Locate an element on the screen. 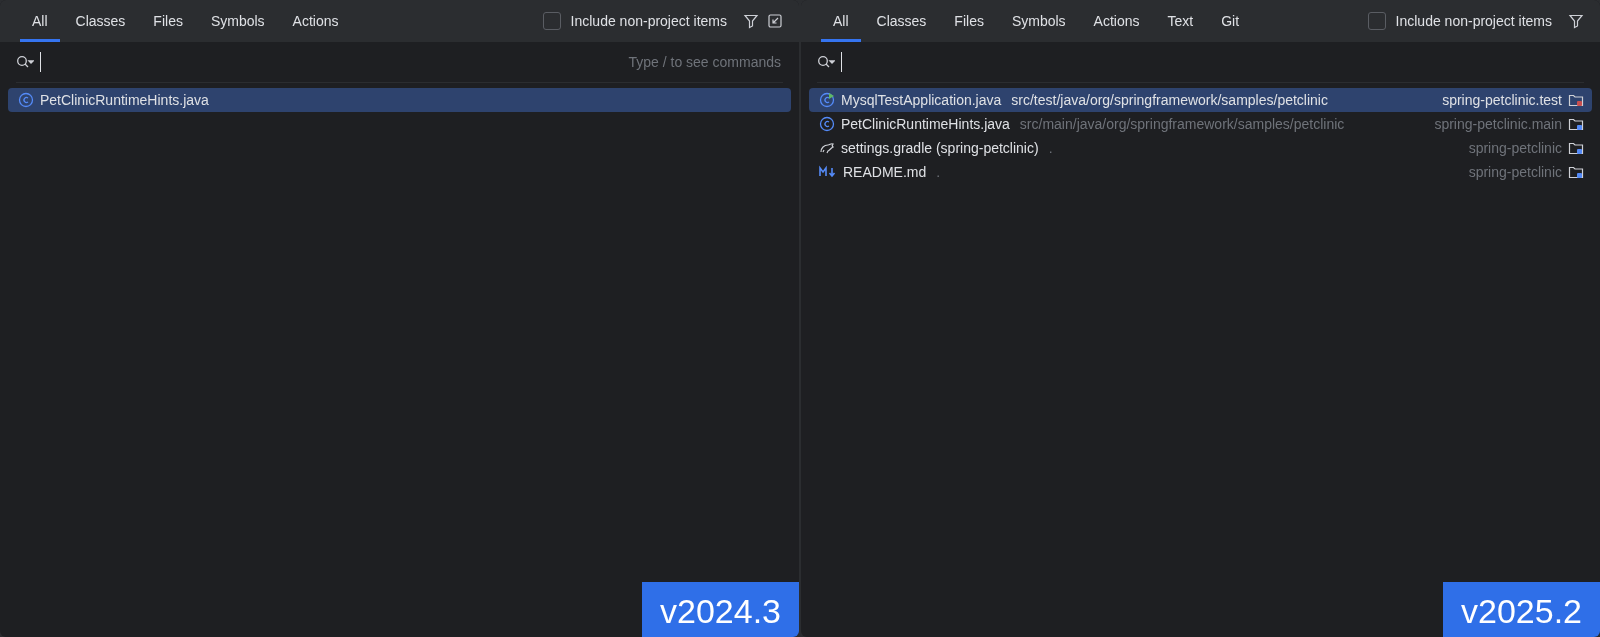  result-row: MysqlTestApplication.java src/test/java/org/springframework/samples/petclinic spring-petclinic.test is located at coordinates (1200, 100).